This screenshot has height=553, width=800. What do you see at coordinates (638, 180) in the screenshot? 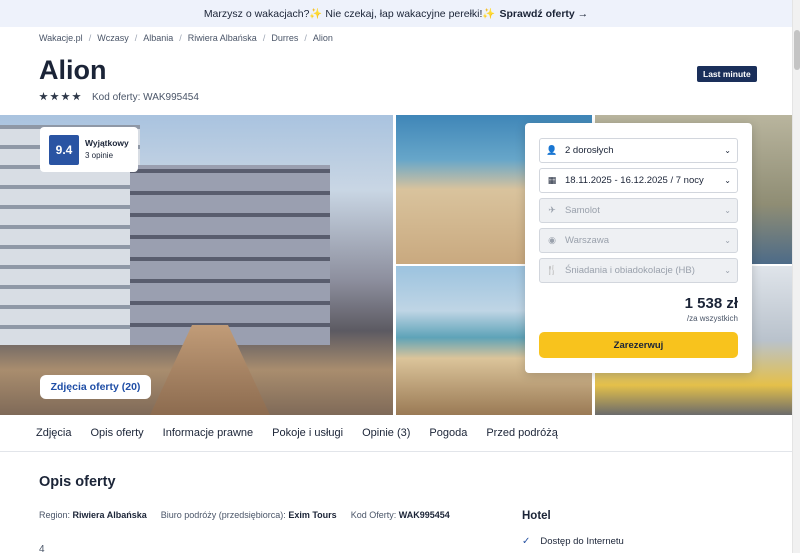
I see `dates-select: ▦ 18.11.2025 - 16.12.2025 / 7 nocy ⌄` at bounding box center [638, 180].